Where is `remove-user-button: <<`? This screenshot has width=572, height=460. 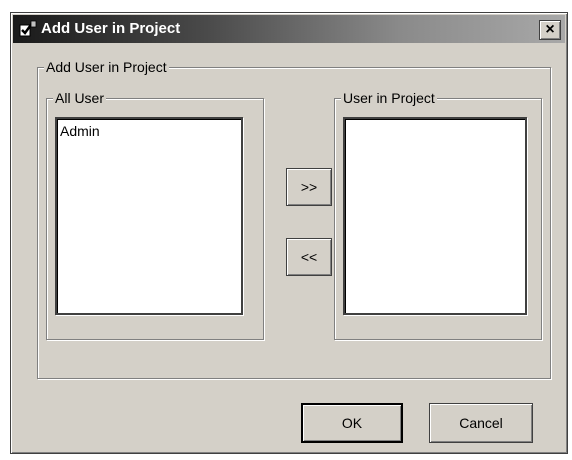
remove-user-button: << is located at coordinates (309, 257).